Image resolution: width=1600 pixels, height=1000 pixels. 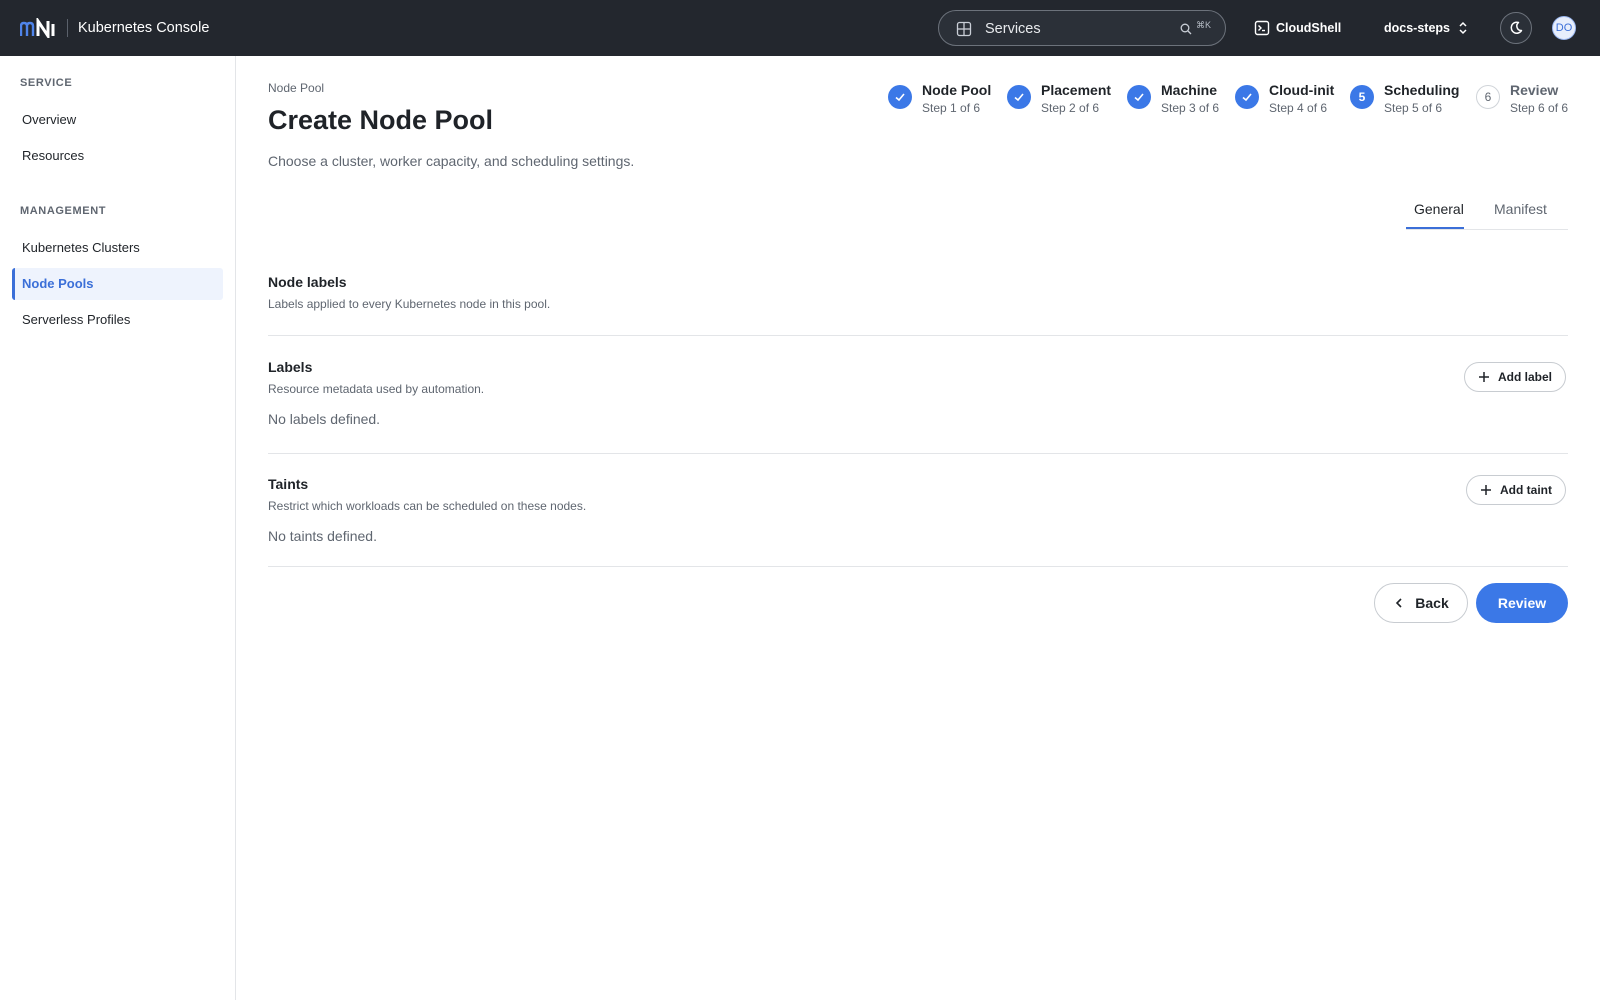 What do you see at coordinates (46, 83) in the screenshot?
I see `sidebar-section-service: SERVICE` at bounding box center [46, 83].